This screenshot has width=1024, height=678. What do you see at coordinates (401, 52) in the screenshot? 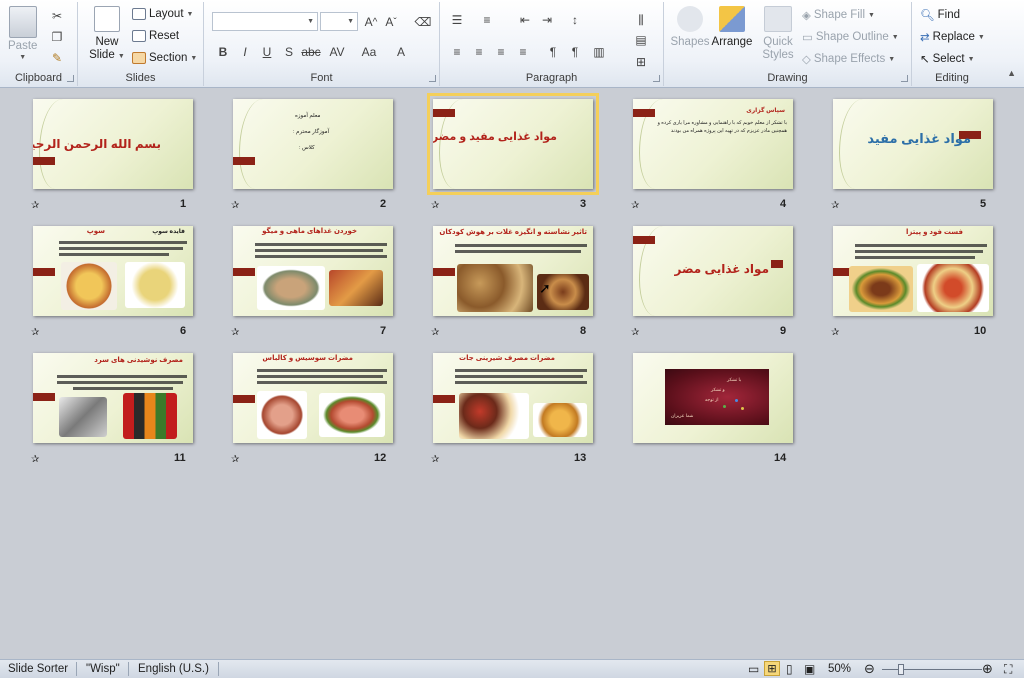
I see `font-color-icon: A` at bounding box center [401, 52].